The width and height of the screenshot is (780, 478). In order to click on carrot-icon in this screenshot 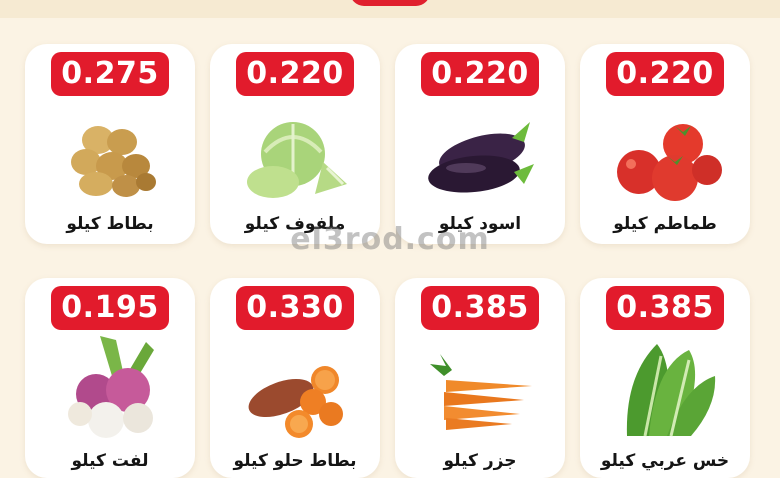, I will do `click(481, 392)`.